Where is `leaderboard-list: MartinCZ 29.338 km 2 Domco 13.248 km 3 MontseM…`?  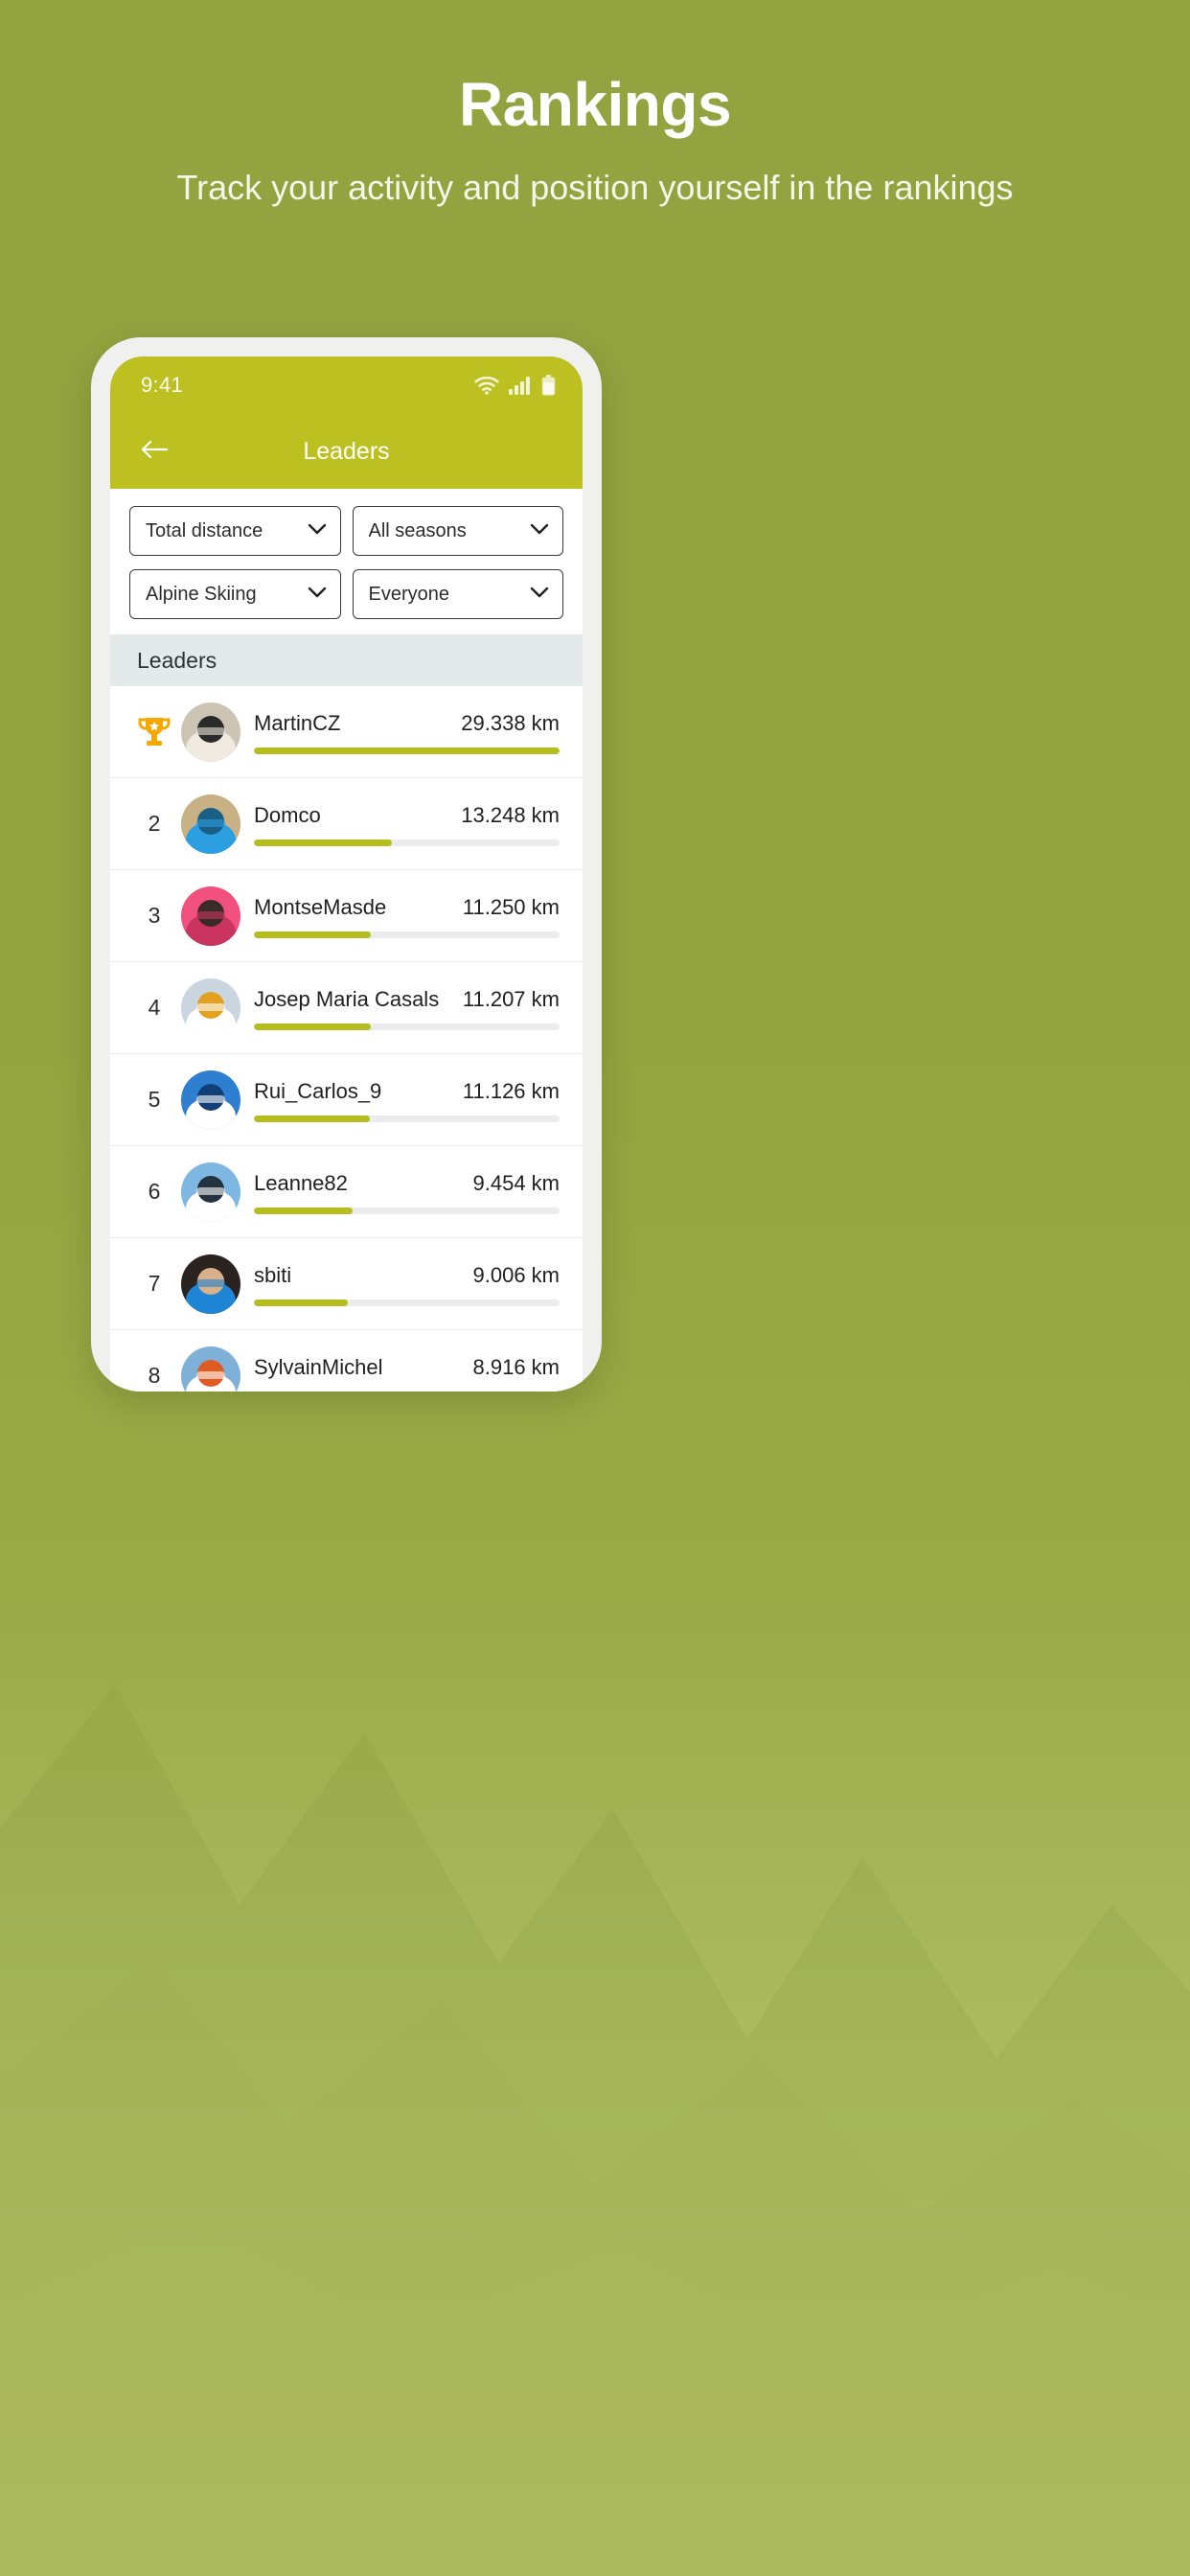
leaderboard-list: MartinCZ 29.338 km 2 Domco 13.248 km 3 MontseM… is located at coordinates (347, 1039).